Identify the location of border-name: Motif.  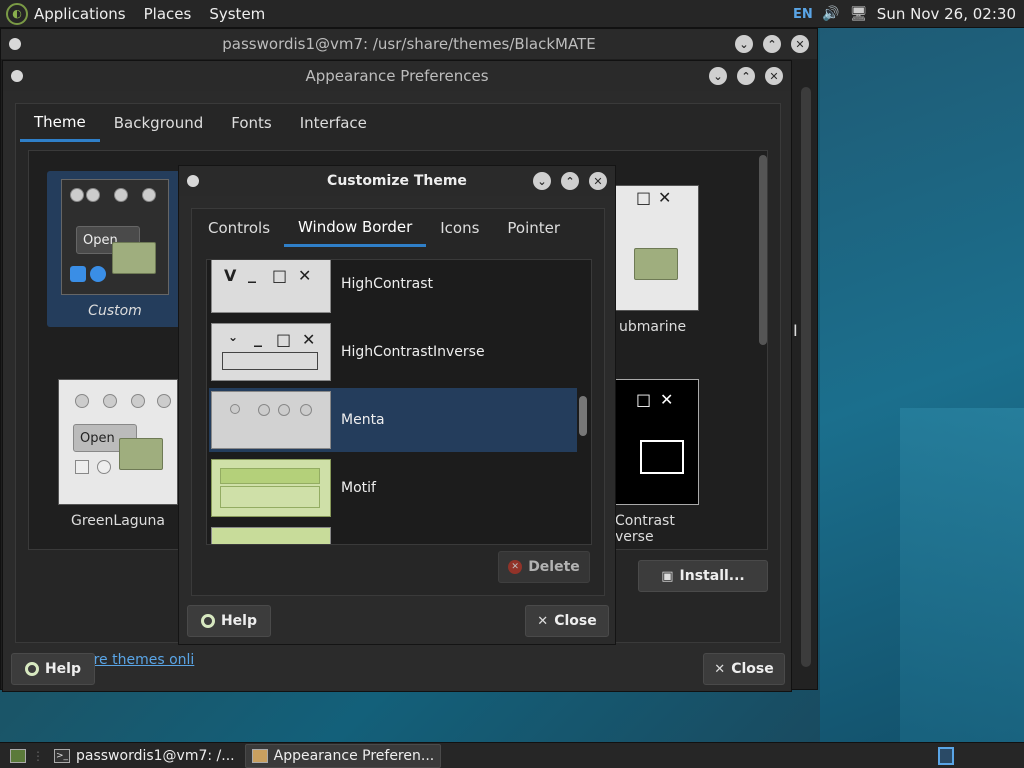
(358, 488).